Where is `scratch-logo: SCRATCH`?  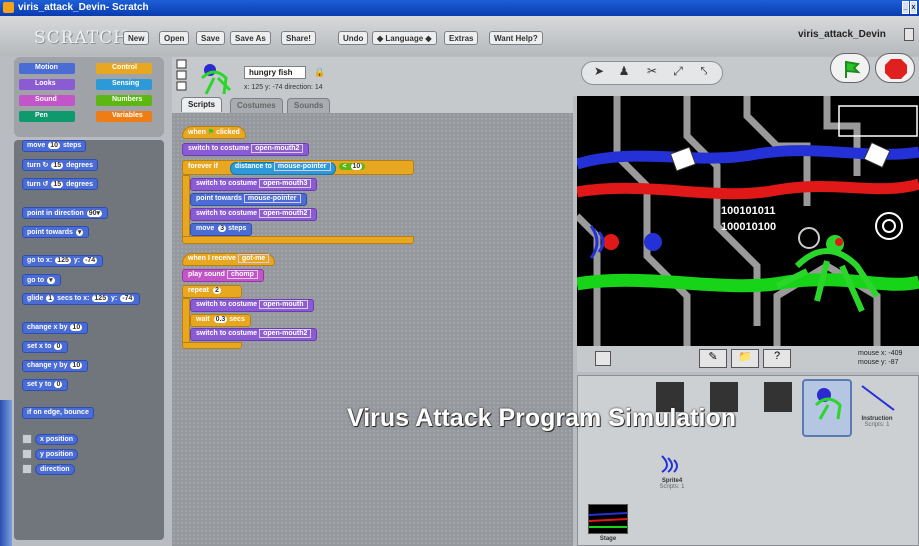 scratch-logo: SCRATCH is located at coordinates (81, 38).